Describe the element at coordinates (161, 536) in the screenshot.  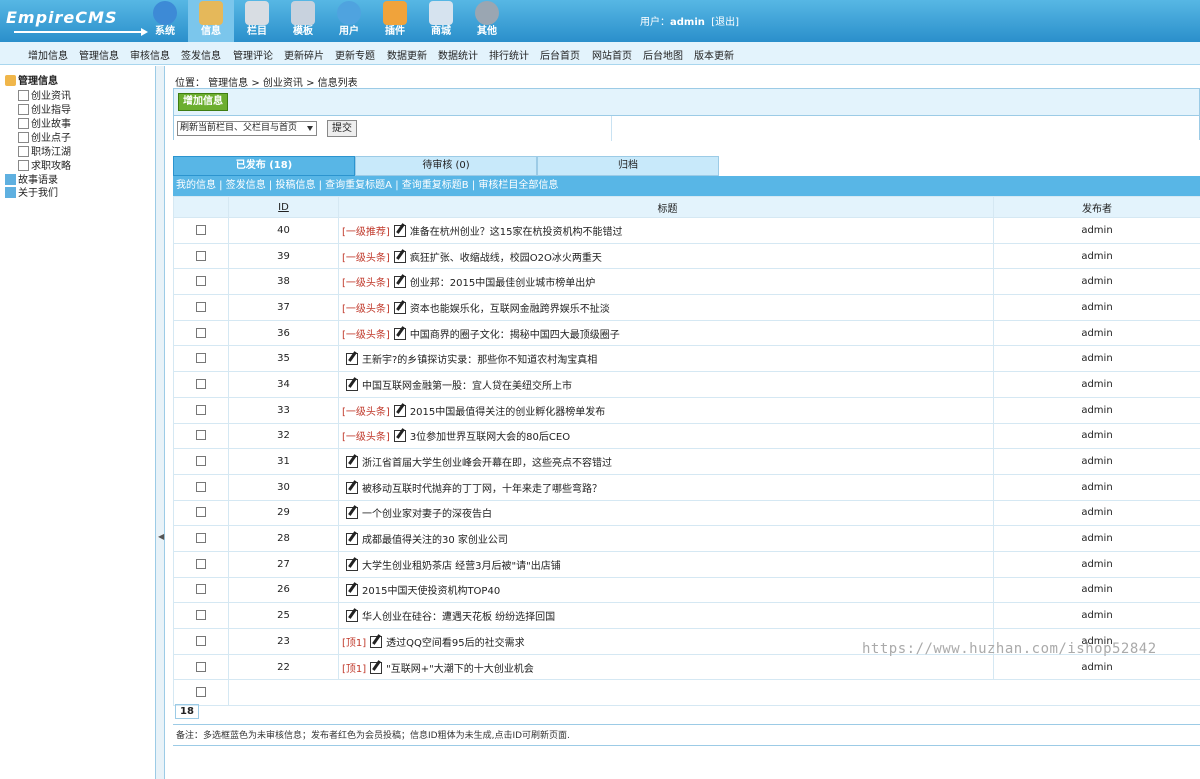
I see `collapse-arrow-icon: ◀` at that location.